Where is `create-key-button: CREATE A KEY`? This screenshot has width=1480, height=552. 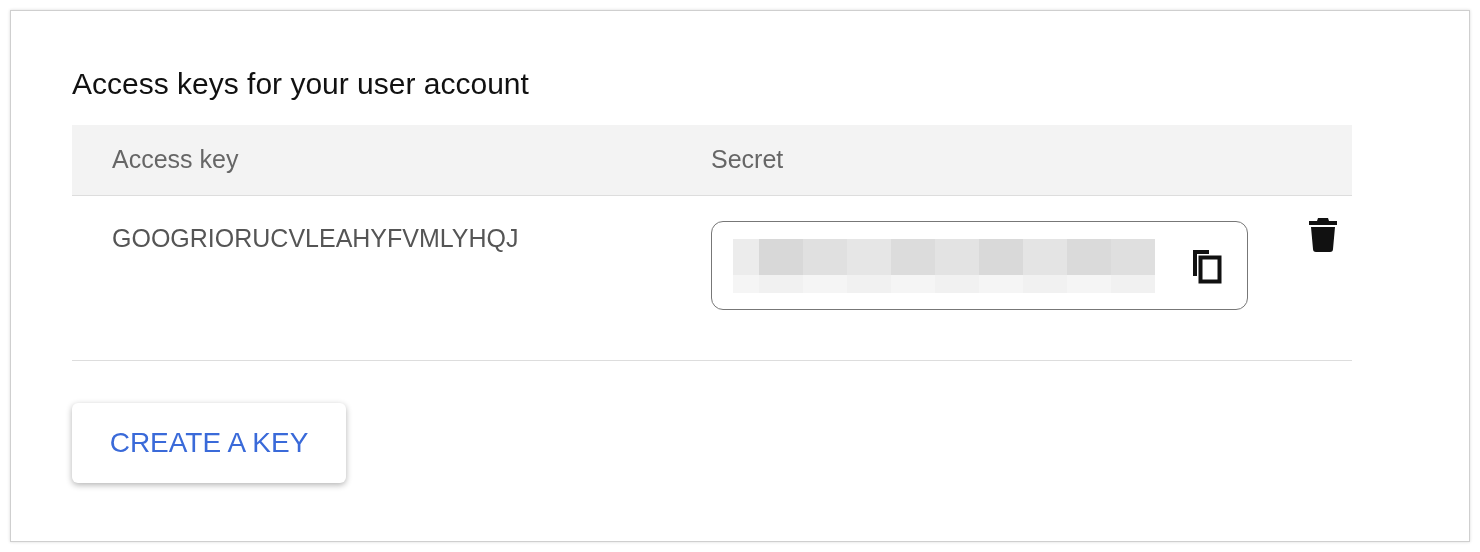 create-key-button: CREATE A KEY is located at coordinates (209, 443).